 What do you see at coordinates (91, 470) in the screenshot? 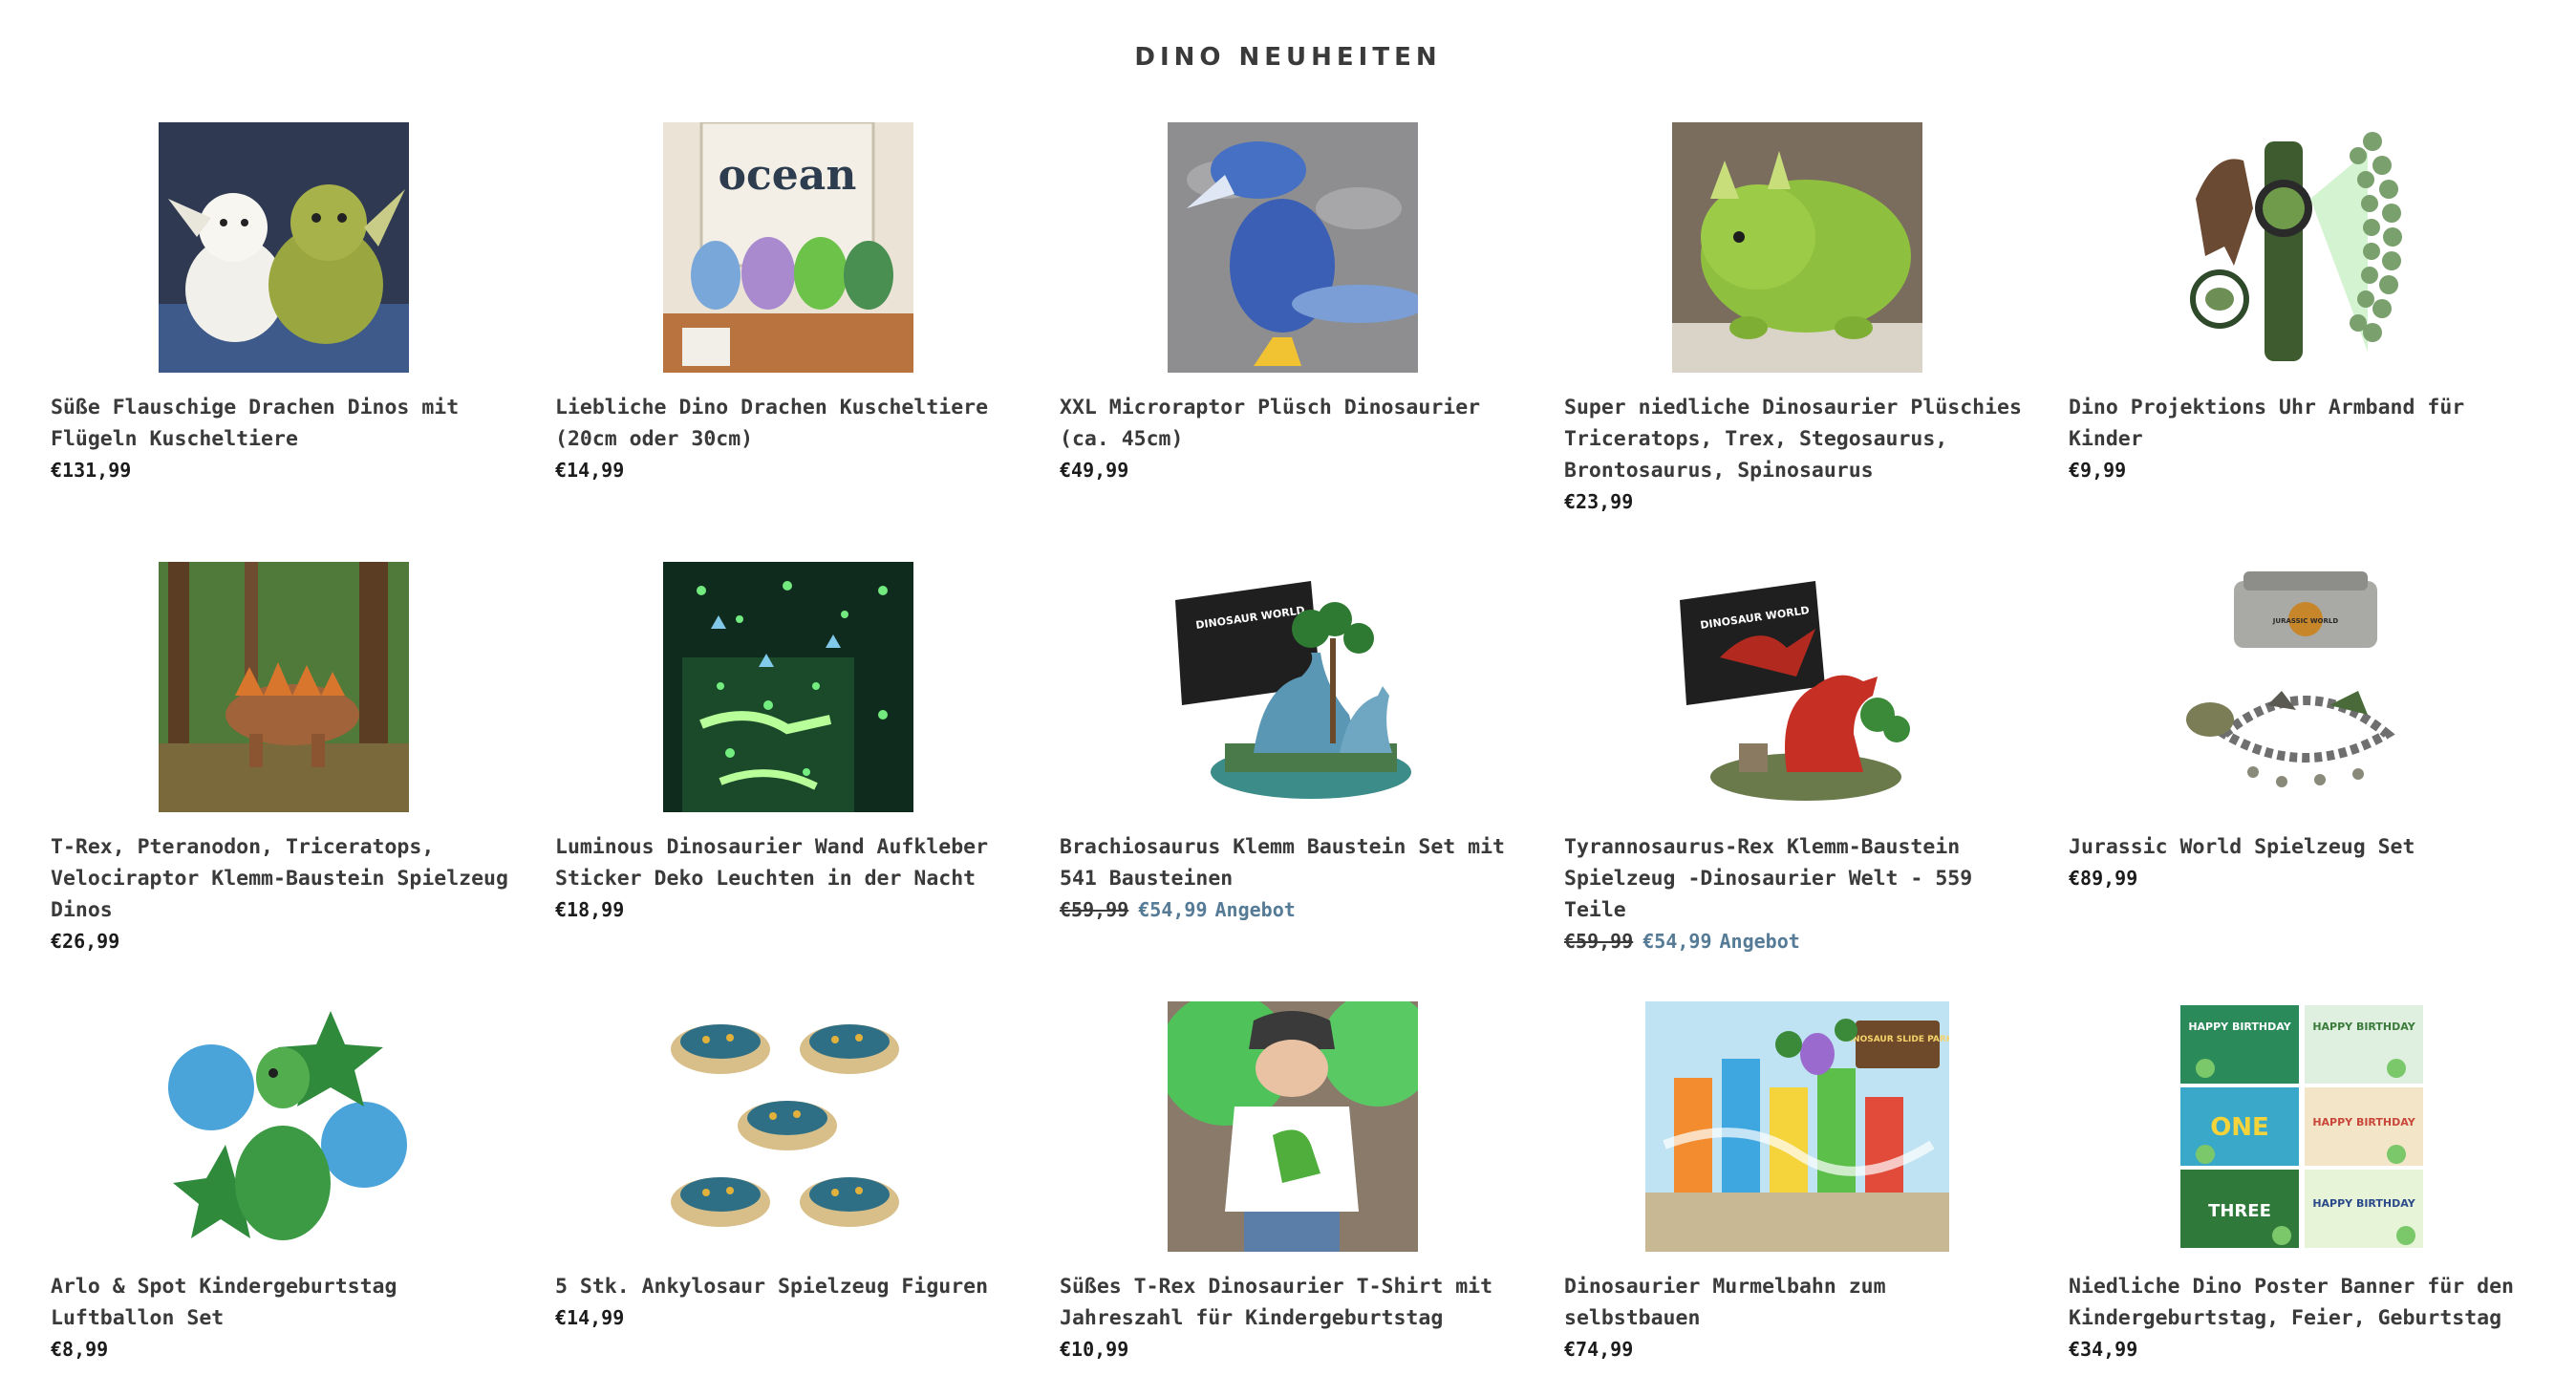
I see `product-price: €131,99` at bounding box center [91, 470].